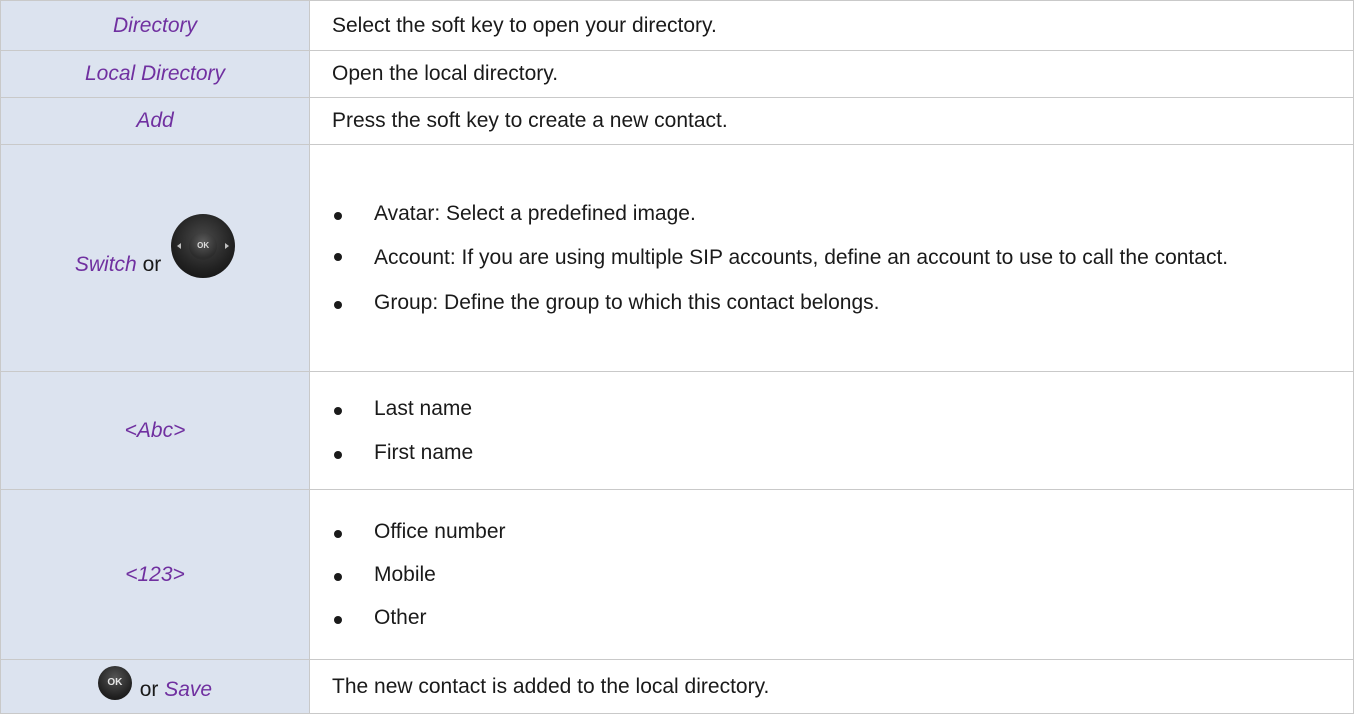  I want to click on list-item: Last name, so click(821, 408).